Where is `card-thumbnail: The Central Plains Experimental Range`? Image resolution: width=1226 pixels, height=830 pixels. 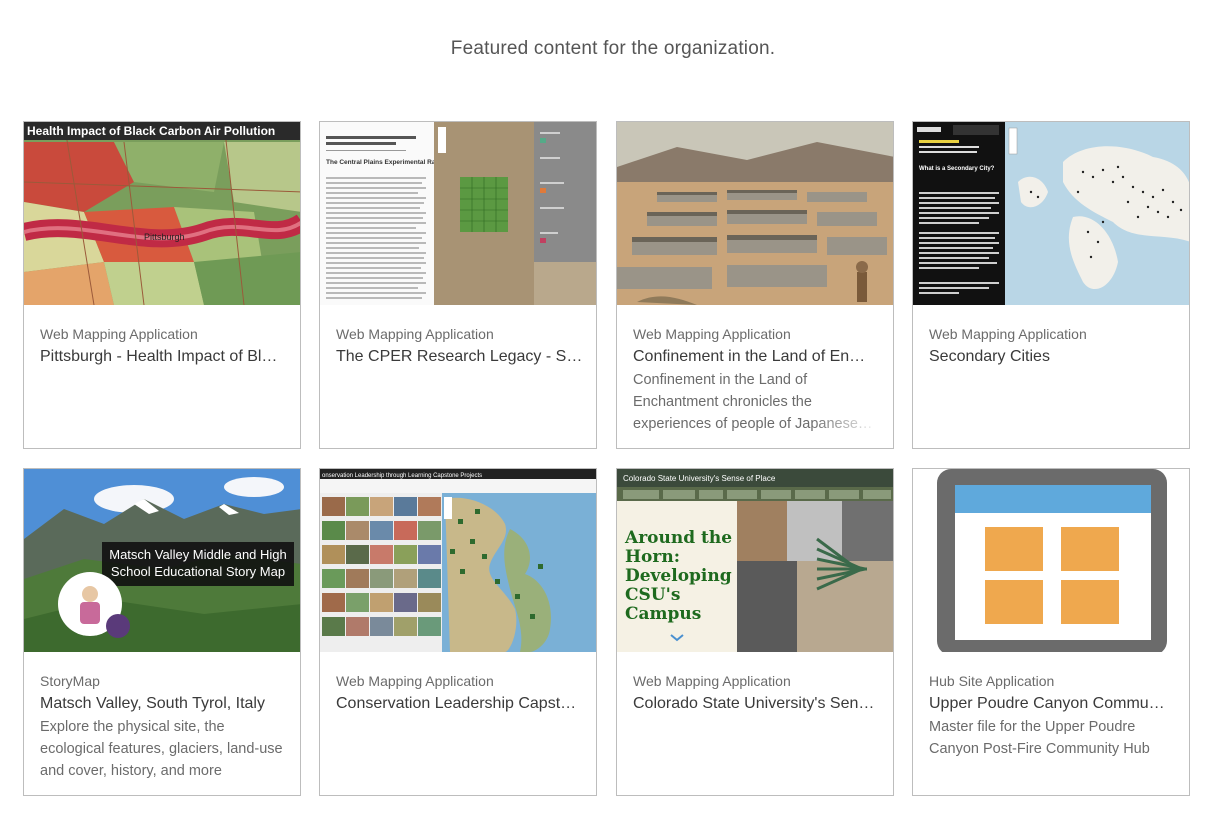
card-thumbnail: The Central Plains Experimental Range is located at coordinates (458, 213).